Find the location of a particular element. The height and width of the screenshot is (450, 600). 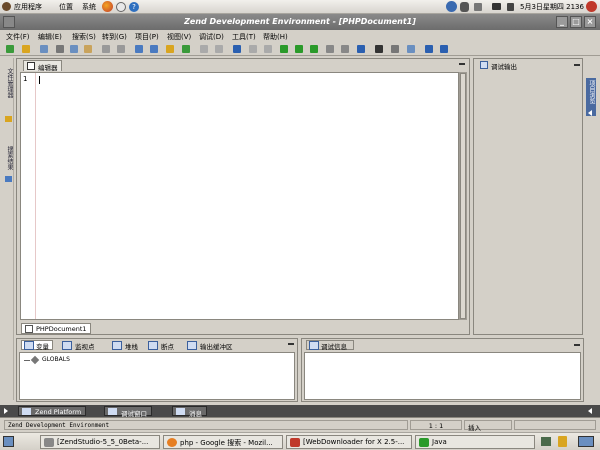

fast-forward-icon is located at coordinates (314, 49).